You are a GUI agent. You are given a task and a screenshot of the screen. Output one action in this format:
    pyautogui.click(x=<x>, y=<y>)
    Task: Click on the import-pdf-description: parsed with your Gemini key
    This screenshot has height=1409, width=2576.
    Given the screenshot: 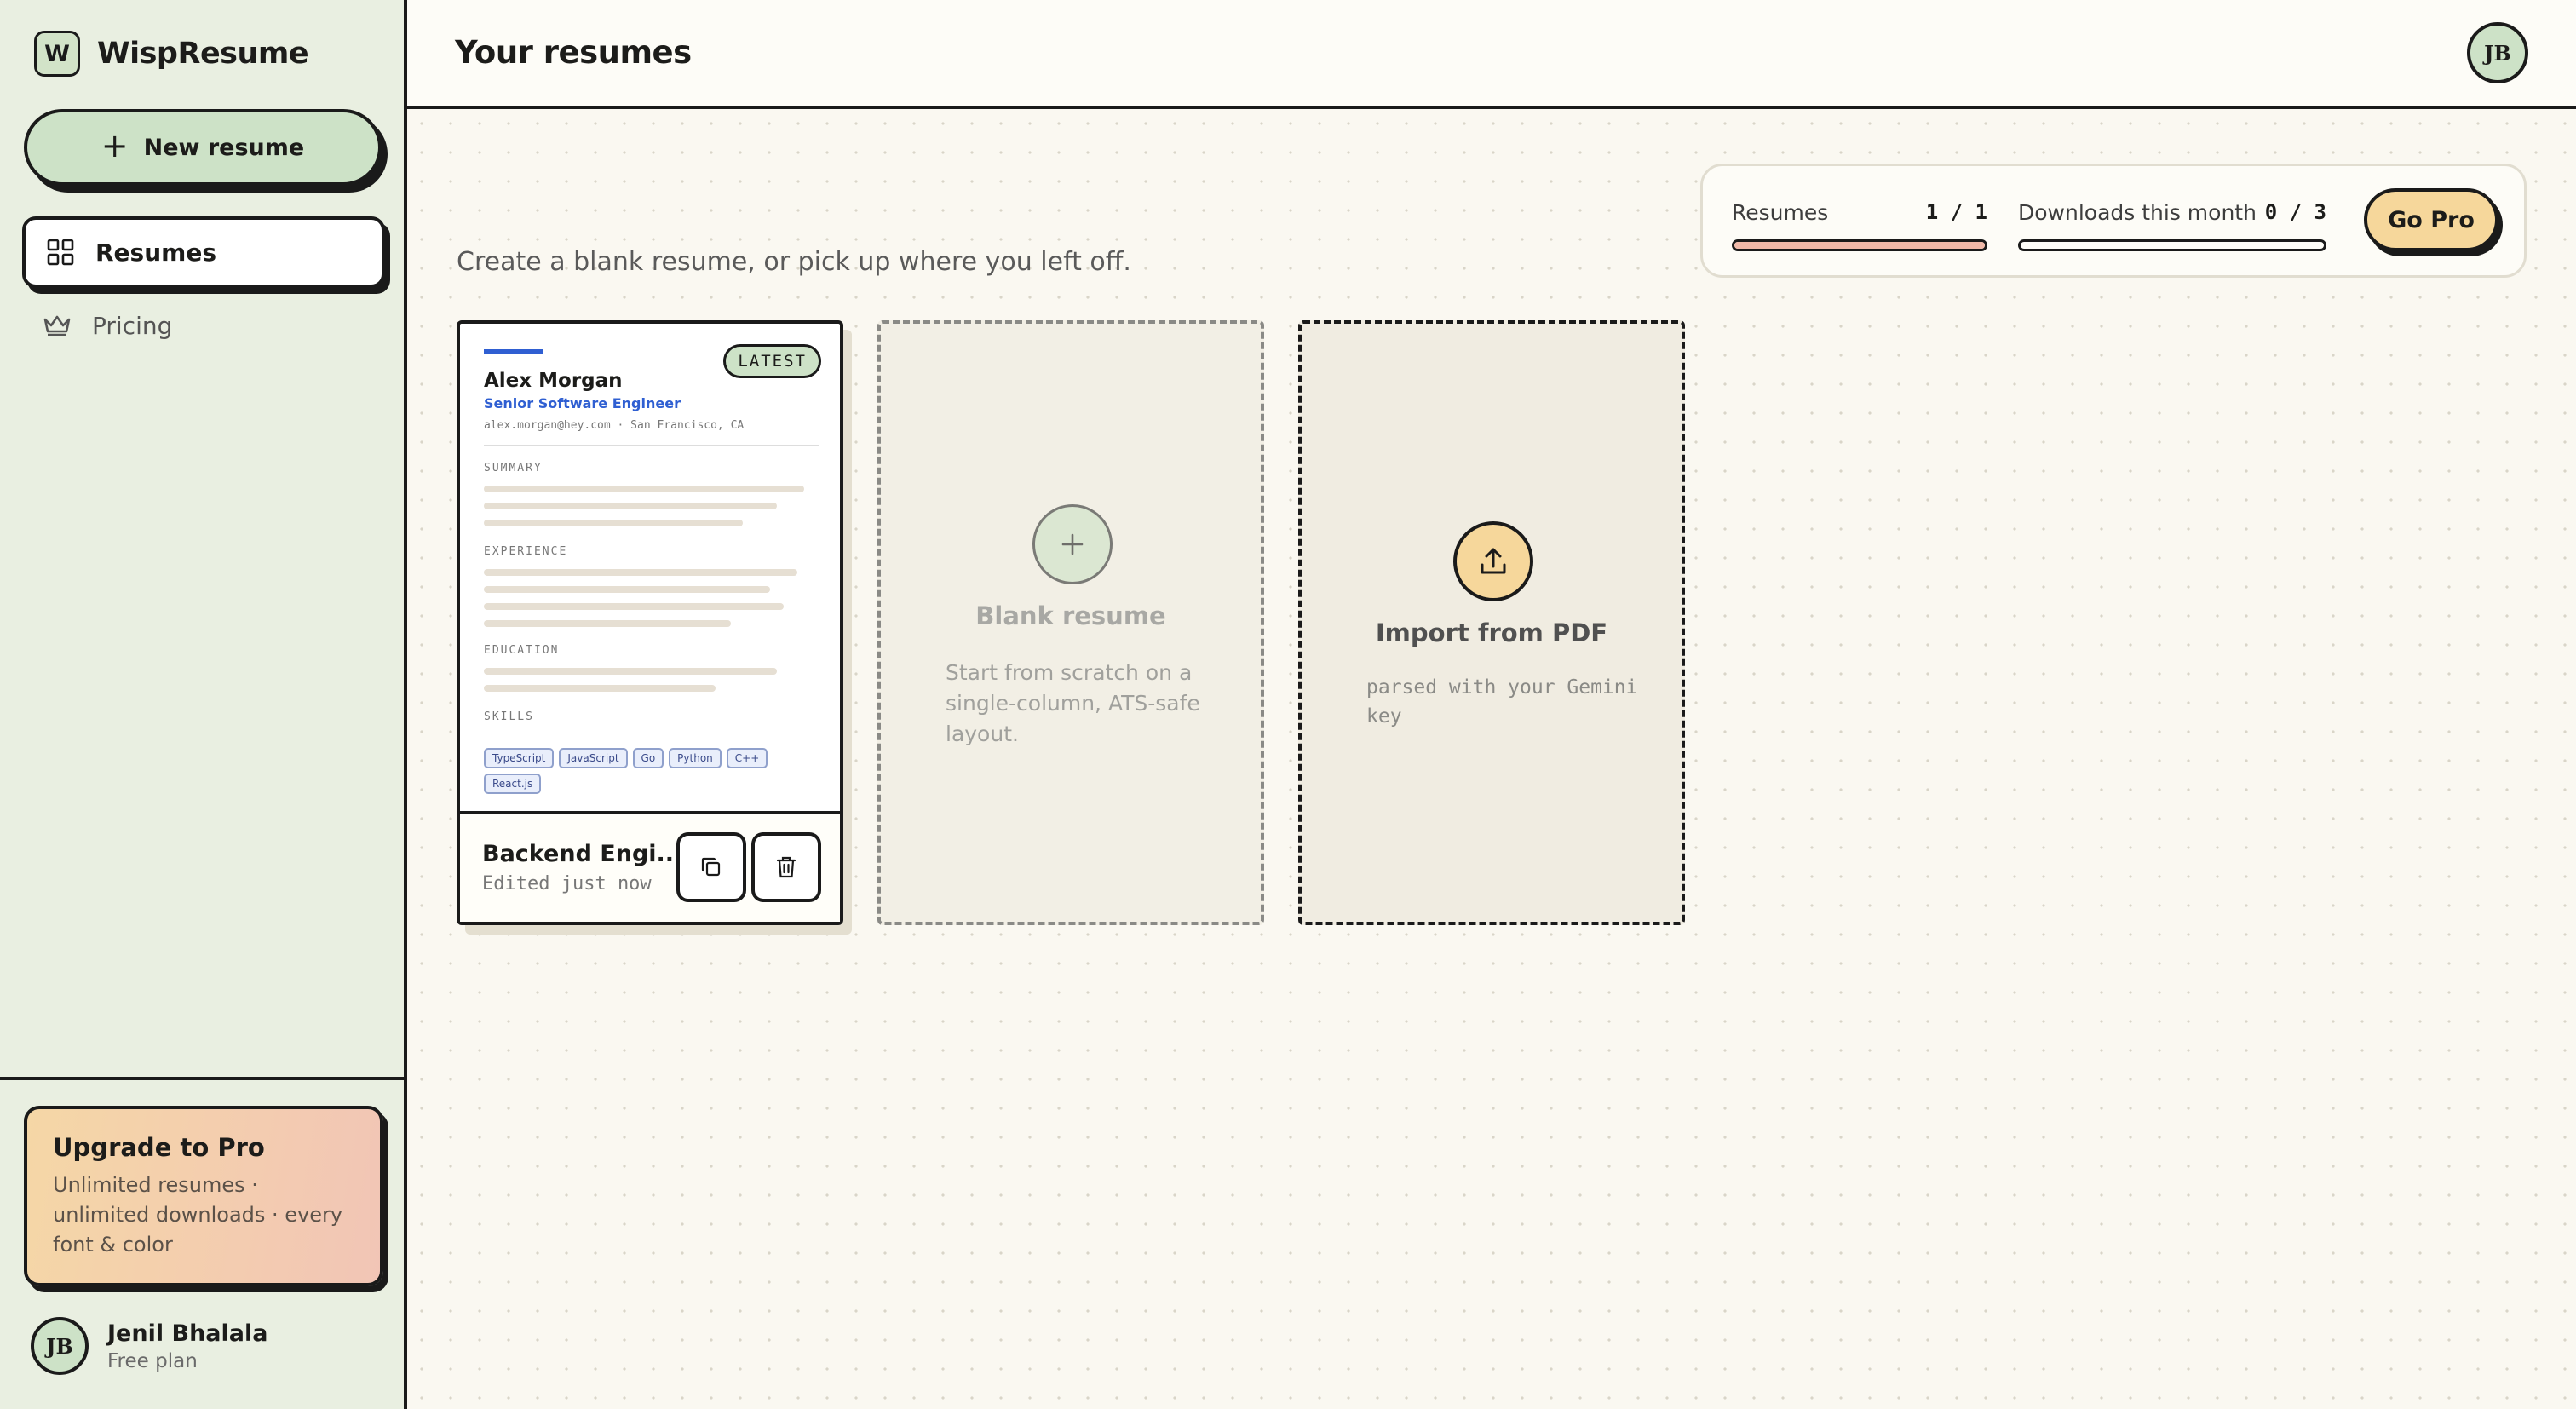 What is the action you would take?
    pyautogui.click(x=1502, y=702)
    